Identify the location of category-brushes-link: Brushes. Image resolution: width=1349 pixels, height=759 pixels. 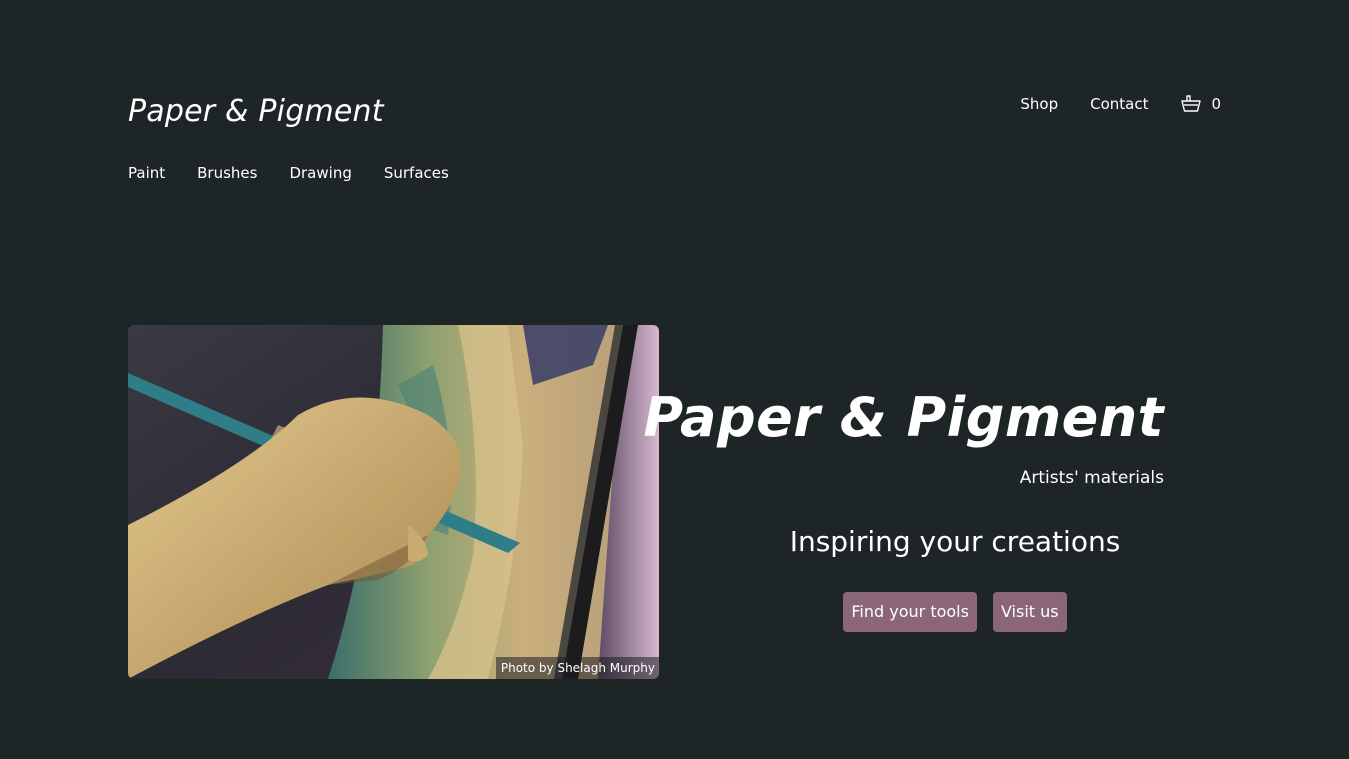
(227, 173).